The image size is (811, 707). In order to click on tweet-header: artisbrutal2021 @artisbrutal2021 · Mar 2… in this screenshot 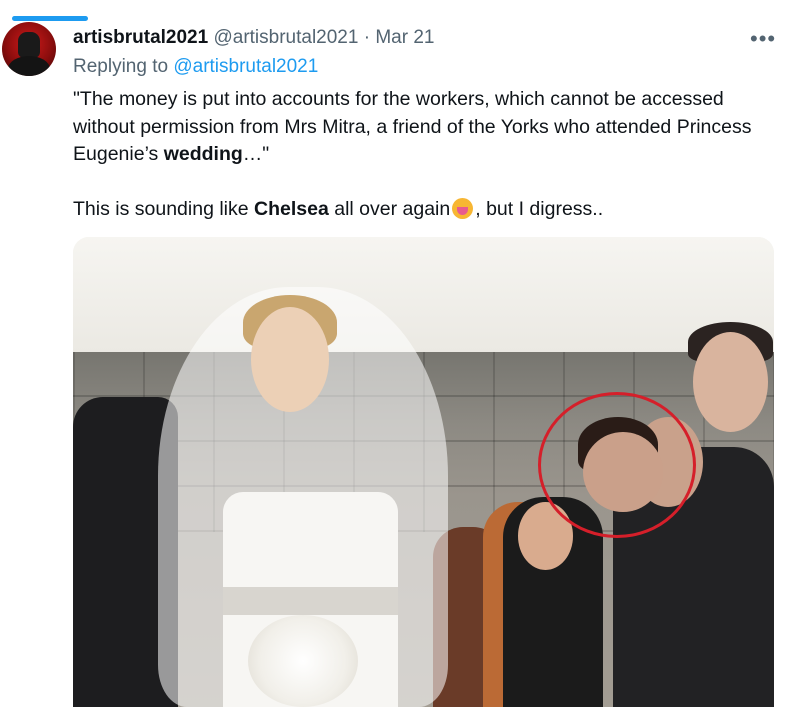, I will do `click(253, 38)`.